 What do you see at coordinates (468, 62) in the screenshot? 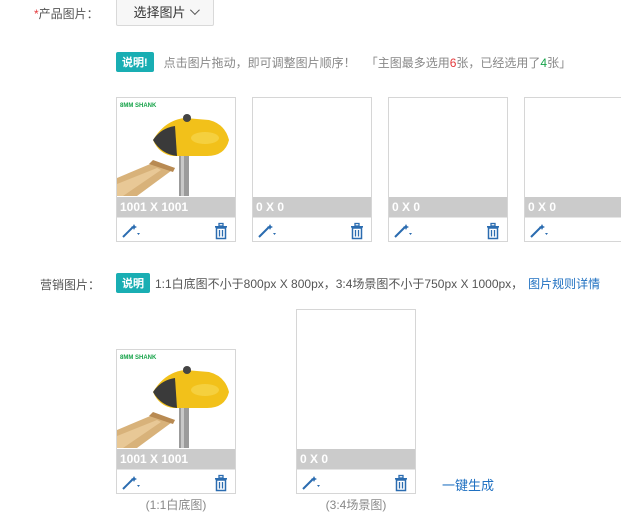
I see `notice-count-text: 「主图最多选用6张，已经选用了4张」` at bounding box center [468, 62].